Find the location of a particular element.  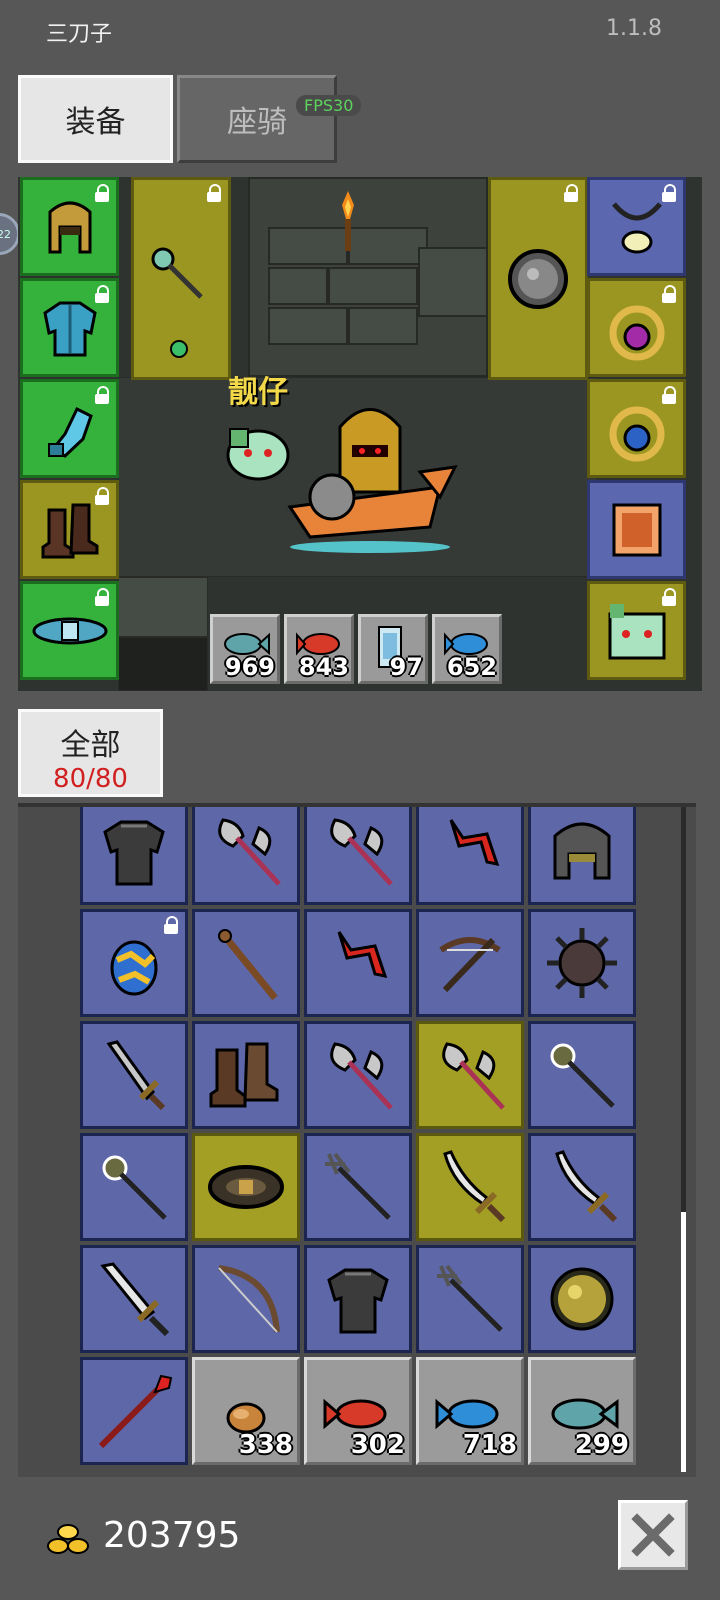

app-version: 1.1.8 is located at coordinates (634, 28).